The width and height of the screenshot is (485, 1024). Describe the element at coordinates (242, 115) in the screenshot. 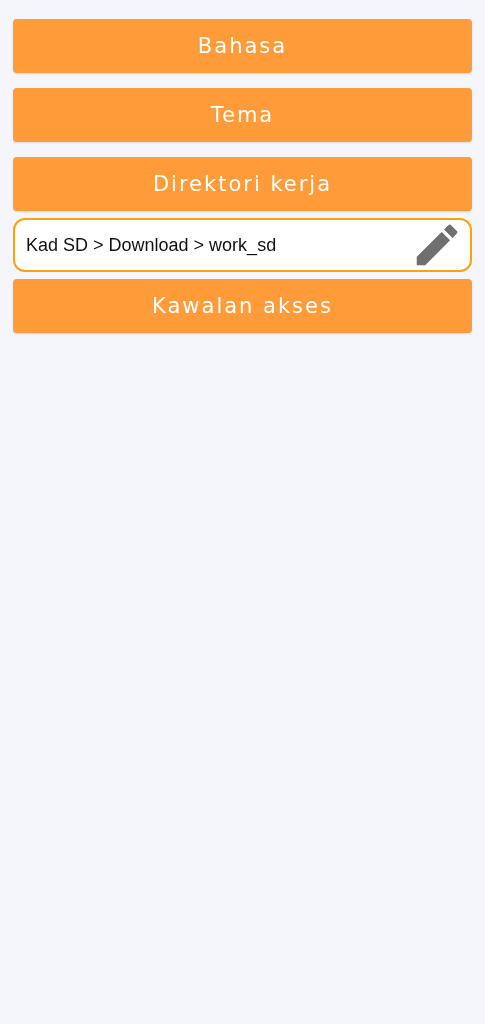

I see `settings-button: Tema` at that location.